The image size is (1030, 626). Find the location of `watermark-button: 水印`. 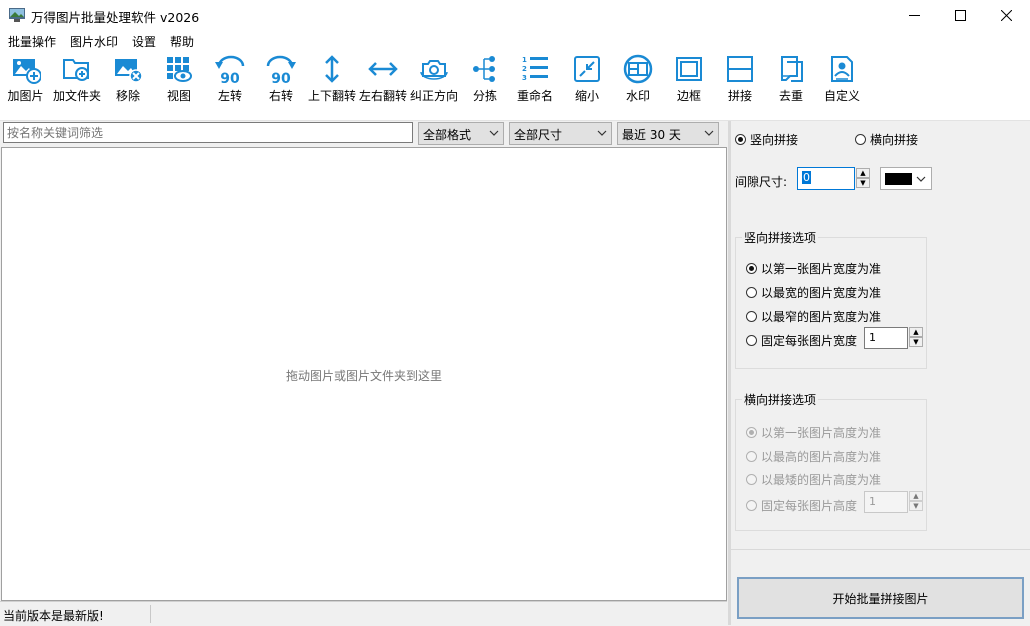

watermark-button: 水印 is located at coordinates (638, 80).